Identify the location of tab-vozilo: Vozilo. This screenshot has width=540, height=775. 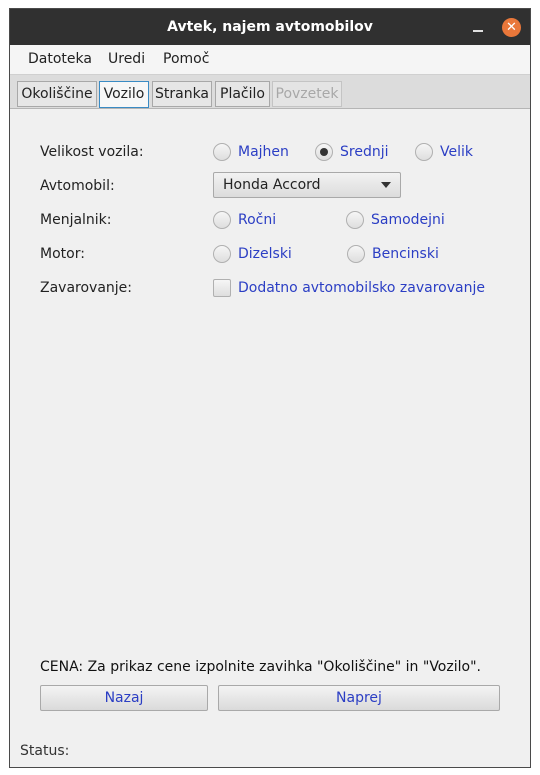
(124, 94).